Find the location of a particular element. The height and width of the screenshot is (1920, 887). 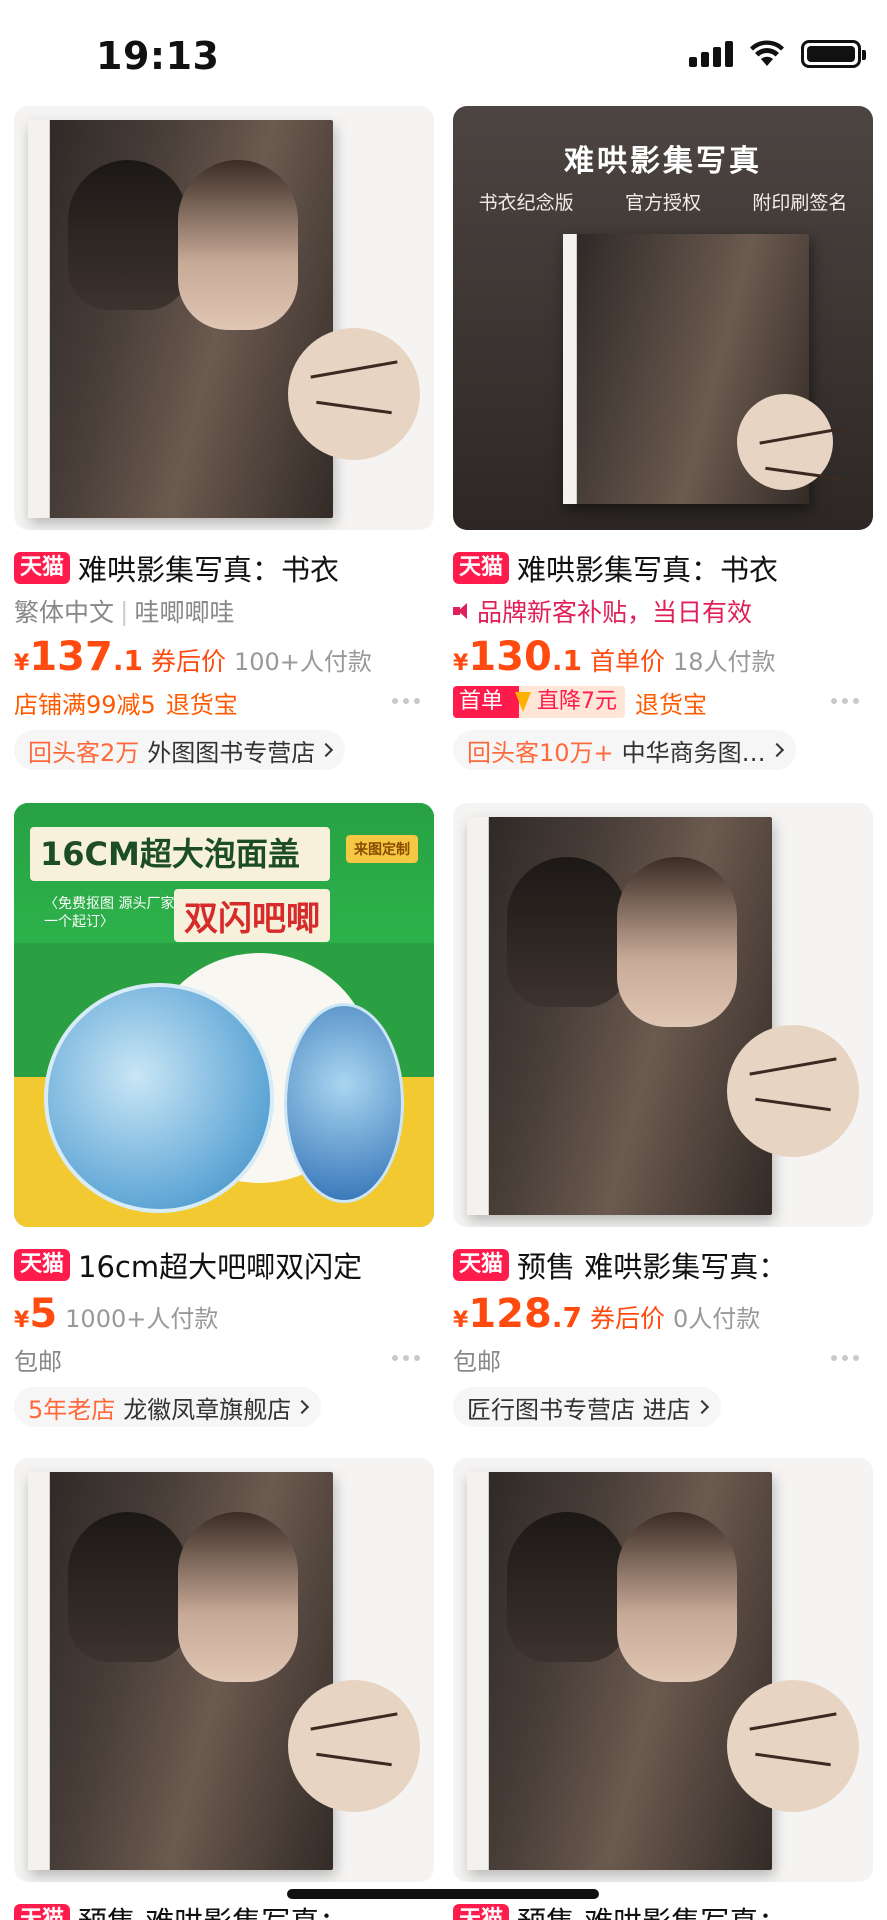

product-title: 16cm超大吧唧双闪定 is located at coordinates (220, 1267).